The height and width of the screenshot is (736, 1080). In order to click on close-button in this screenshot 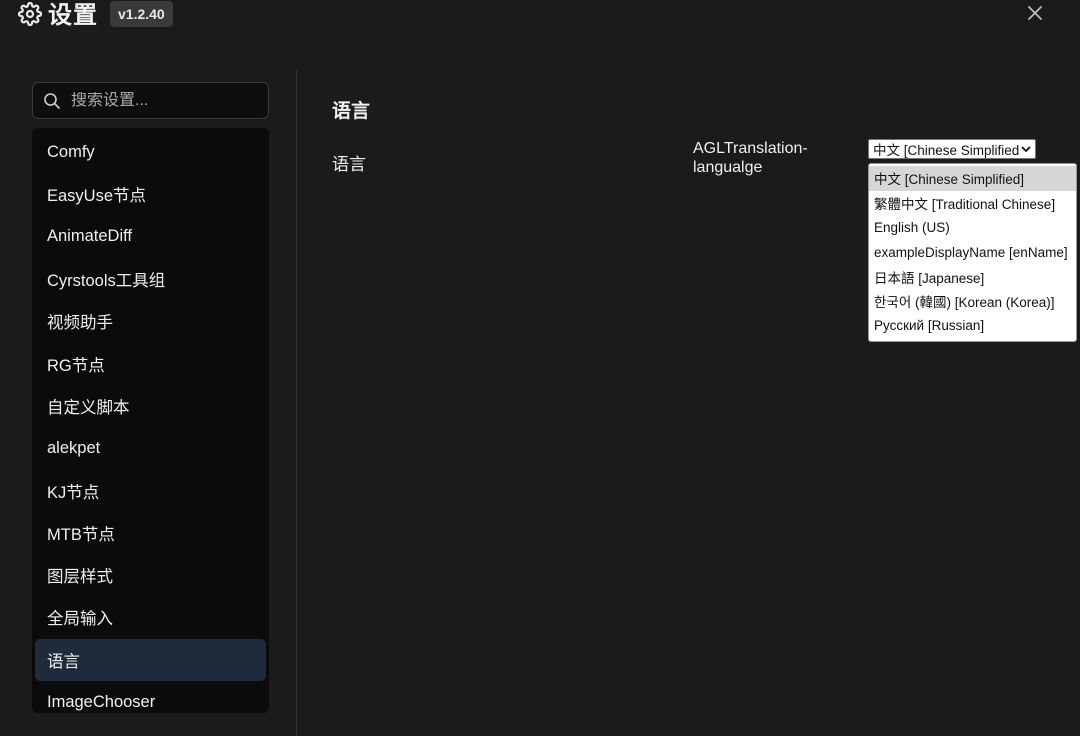, I will do `click(1035, 13)`.